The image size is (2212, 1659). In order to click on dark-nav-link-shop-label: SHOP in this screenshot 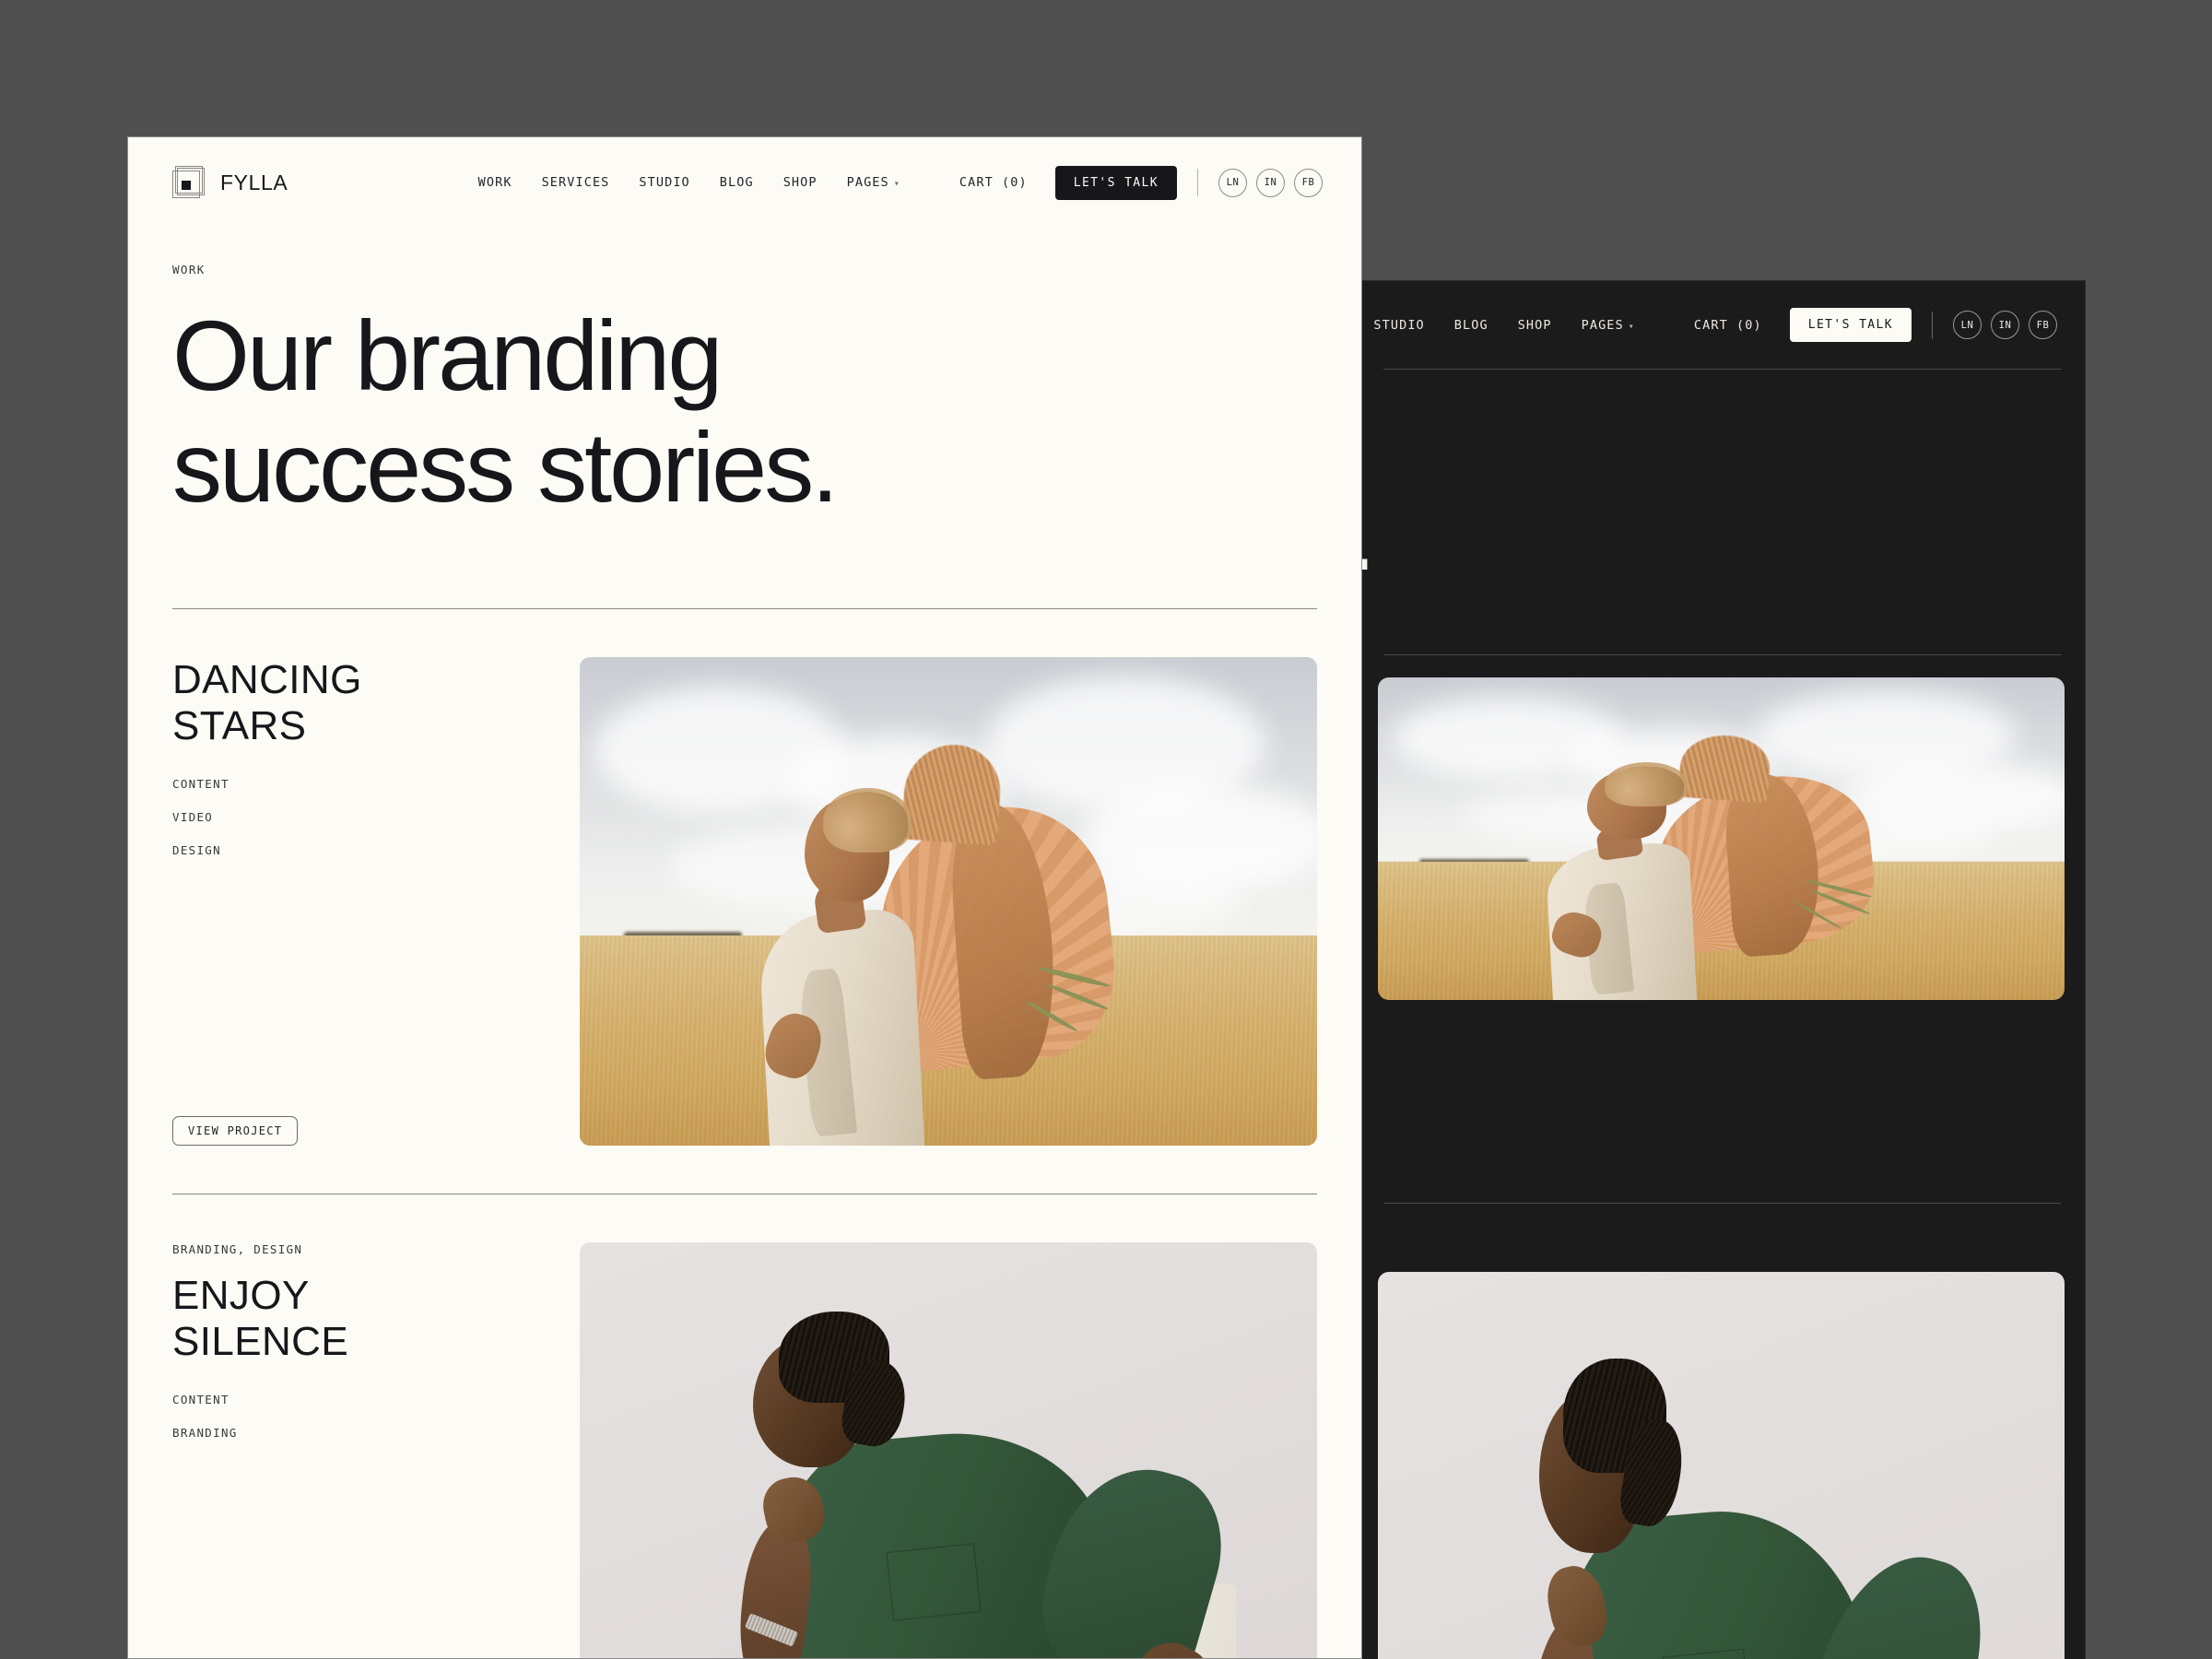, I will do `click(1534, 325)`.